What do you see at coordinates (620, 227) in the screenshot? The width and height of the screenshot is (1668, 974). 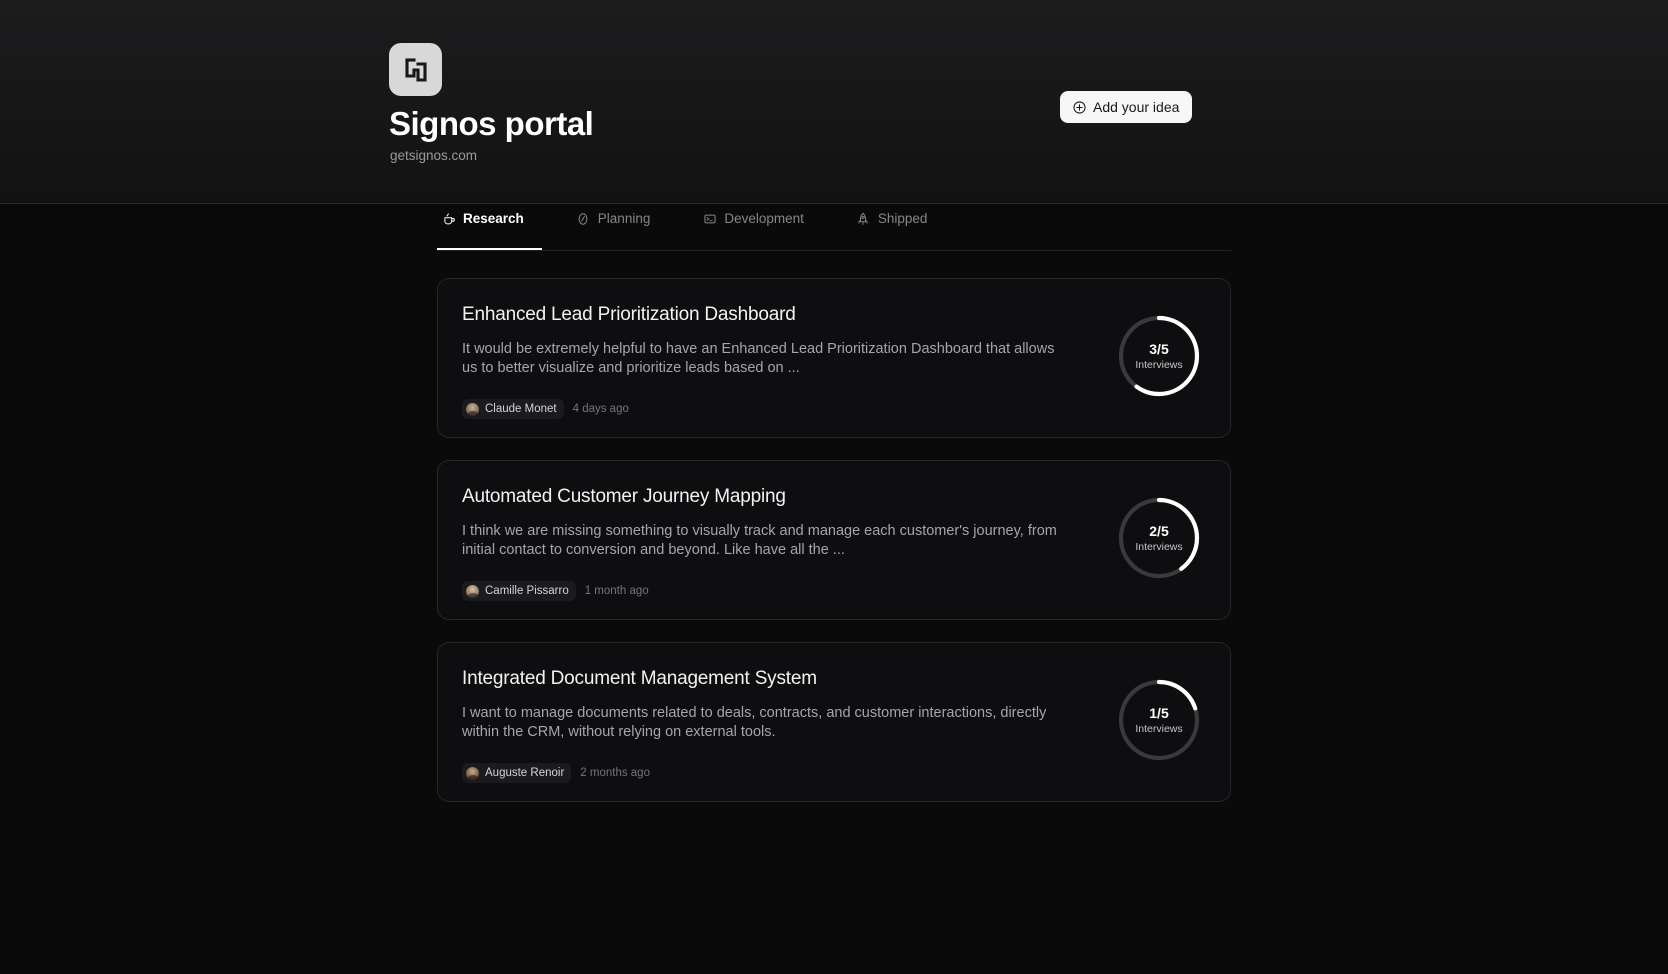 I see `tab-planning: Planning` at bounding box center [620, 227].